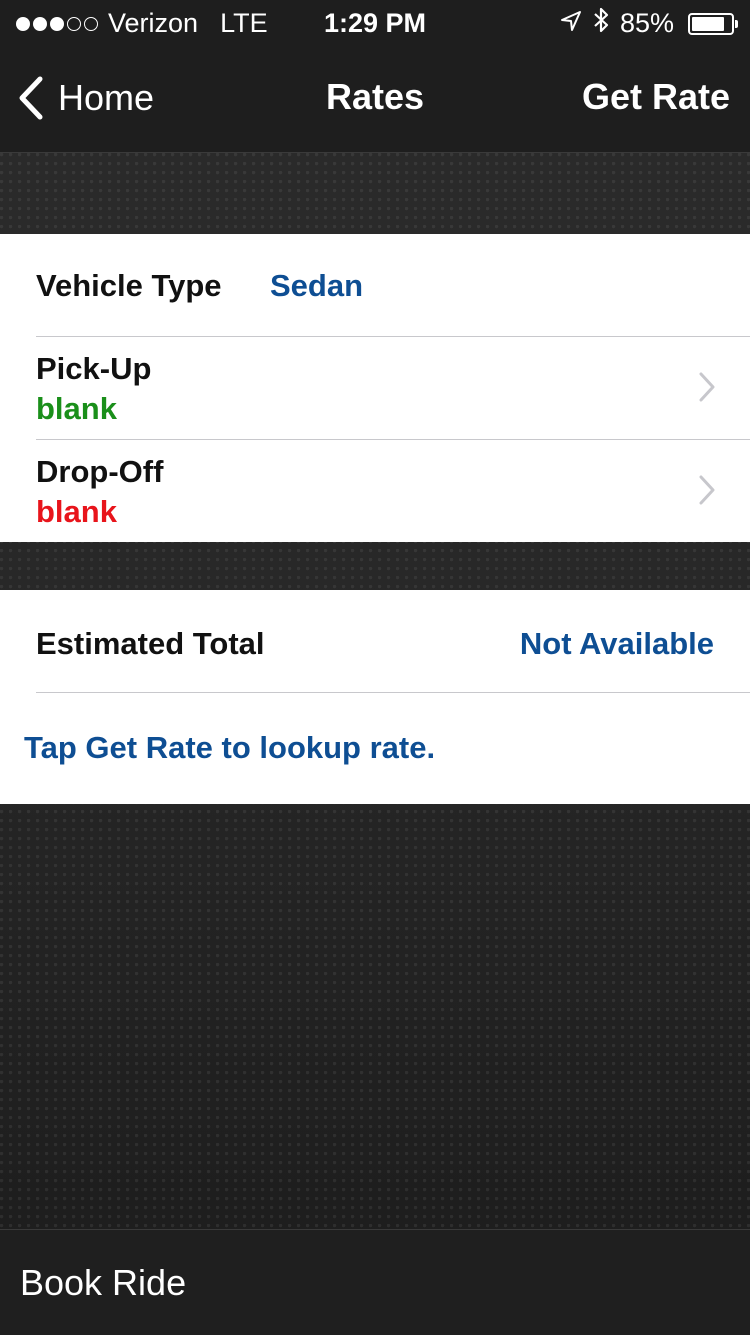  I want to click on navigation-bar: Home Rates Get Rate, so click(375, 101).